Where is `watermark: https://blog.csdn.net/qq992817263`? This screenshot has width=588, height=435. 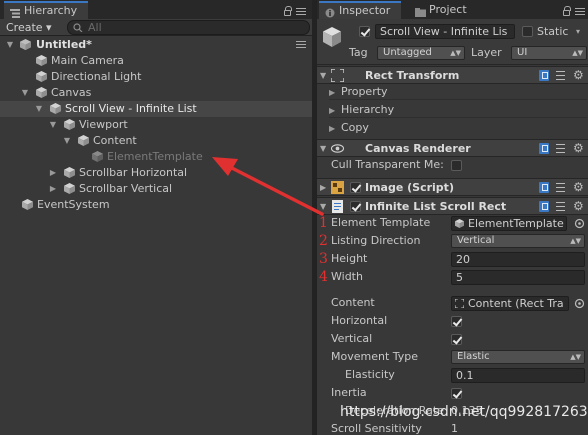
watermark: https://blog.csdn.net/qq992817263 is located at coordinates (464, 412).